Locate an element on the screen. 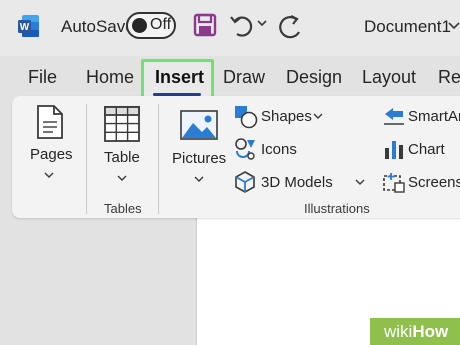  smartart-icon is located at coordinates (394, 116).